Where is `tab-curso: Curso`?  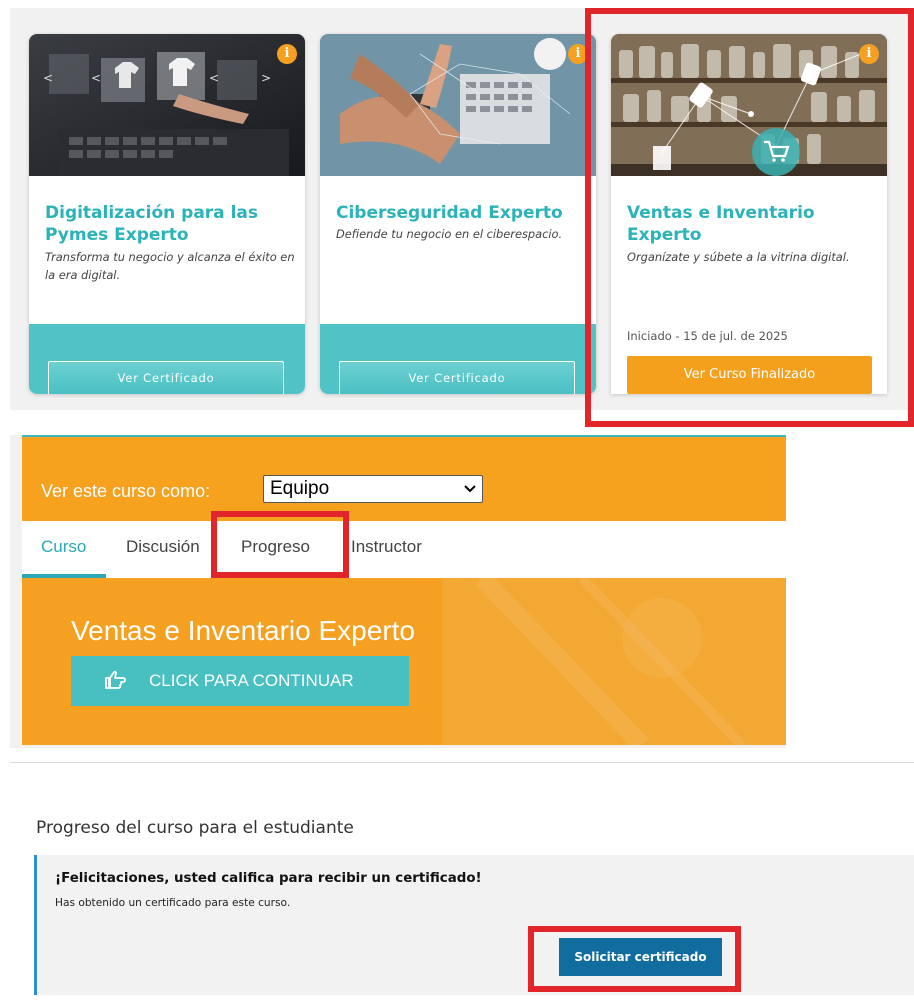
tab-curso: Curso is located at coordinates (63, 547).